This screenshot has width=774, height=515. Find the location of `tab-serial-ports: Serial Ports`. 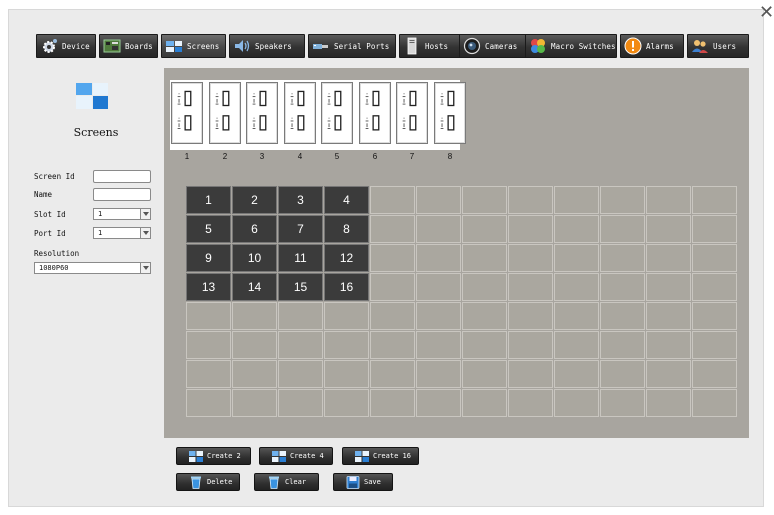

tab-serial-ports: Serial Ports is located at coordinates (352, 46).